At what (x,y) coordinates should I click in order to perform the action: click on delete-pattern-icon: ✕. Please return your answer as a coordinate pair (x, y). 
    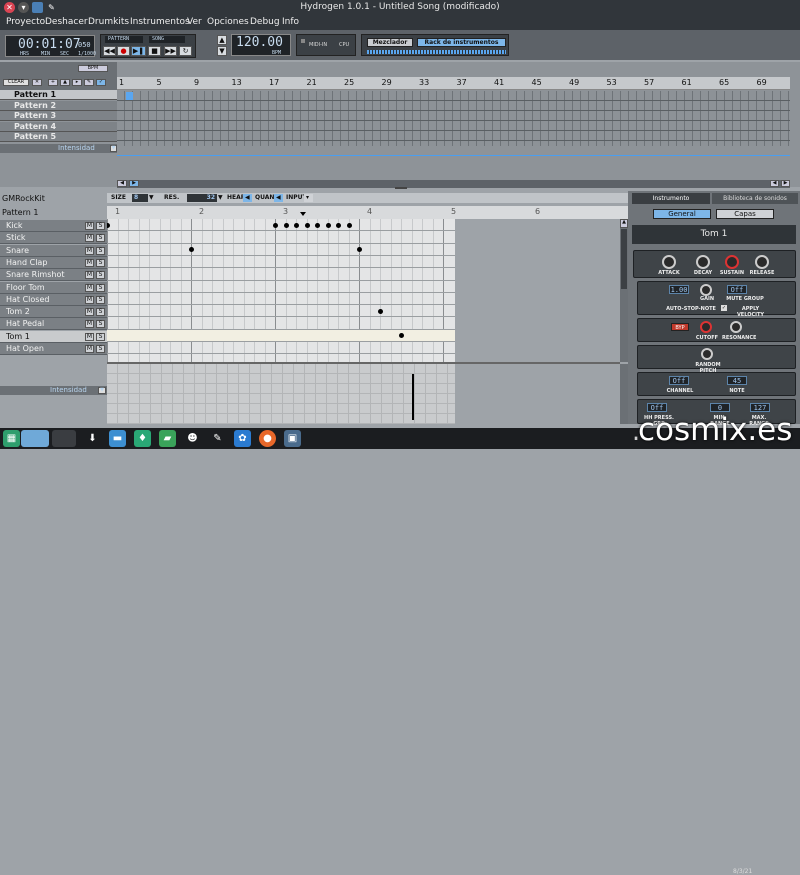
    Looking at the image, I should click on (37, 82).